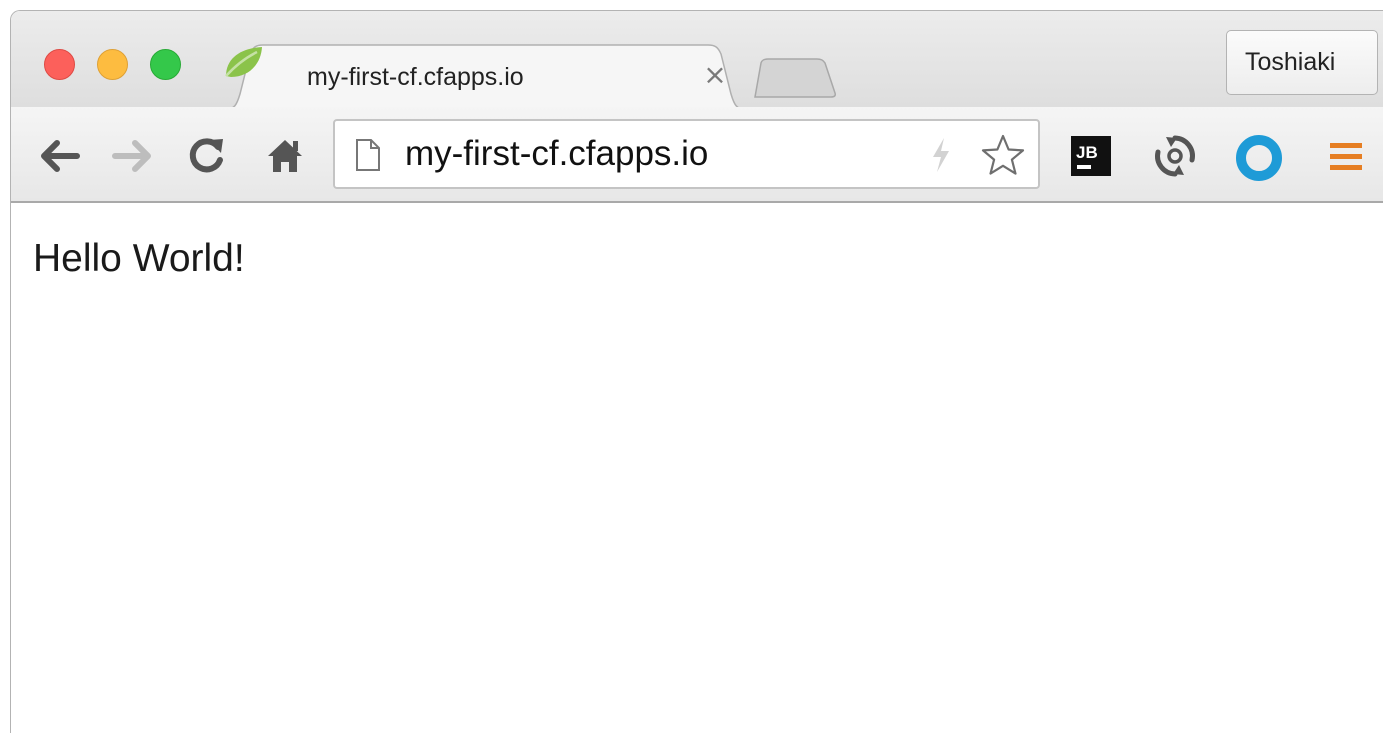 This screenshot has height=733, width=1383. What do you see at coordinates (1302, 62) in the screenshot?
I see `profile-button: Toshiaki` at bounding box center [1302, 62].